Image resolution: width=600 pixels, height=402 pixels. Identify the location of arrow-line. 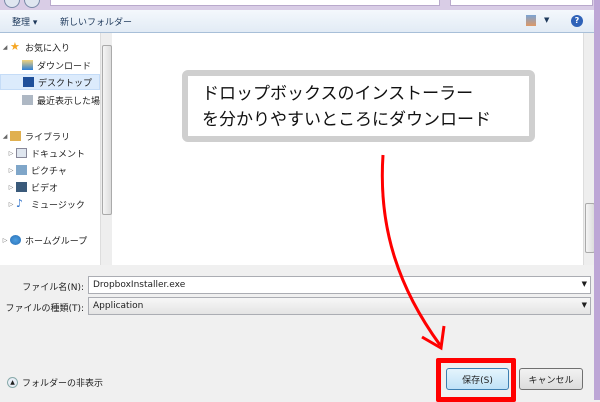
(411, 250).